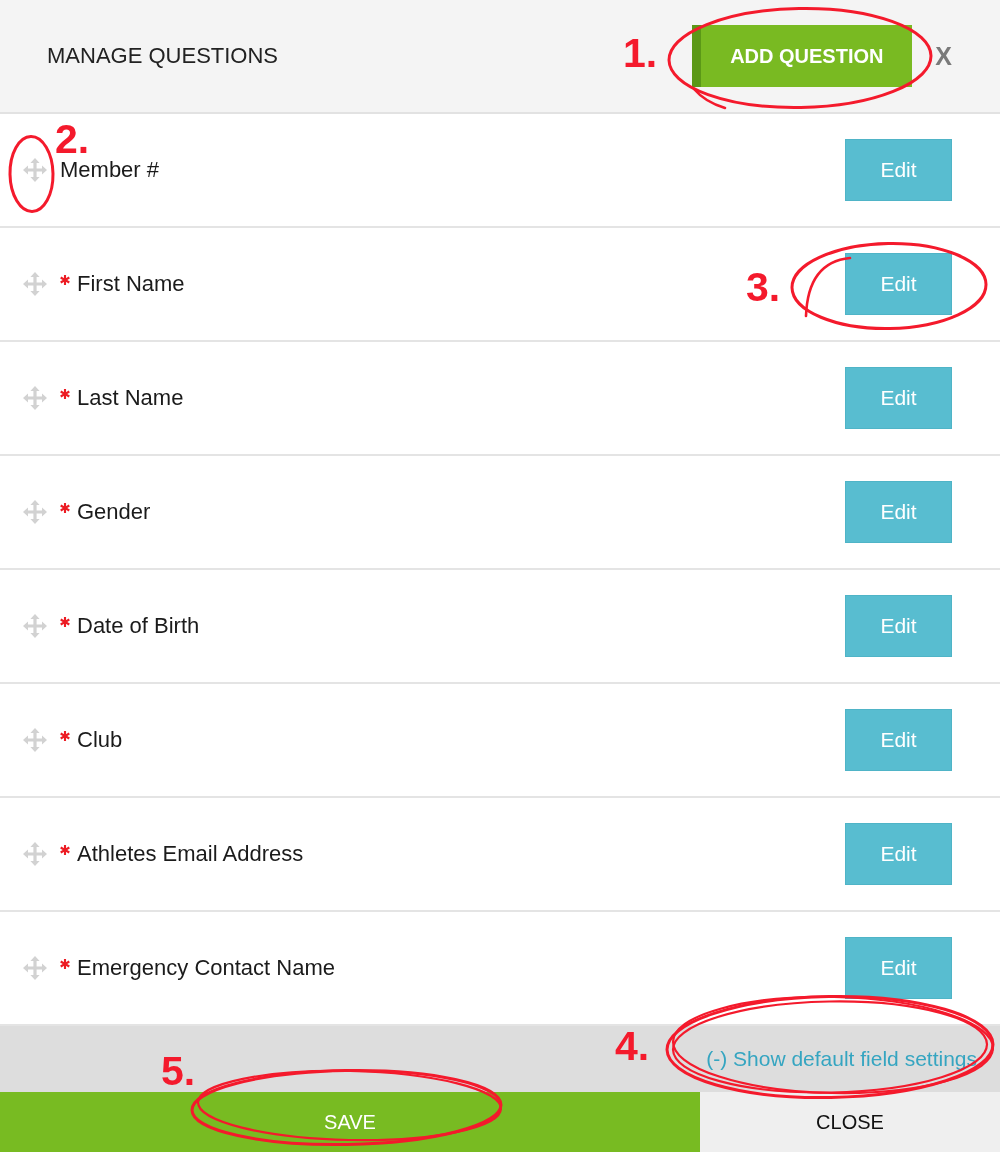 The height and width of the screenshot is (1152, 1000). I want to click on dialog-title: MANAGE QUESTIONS, so click(163, 56).